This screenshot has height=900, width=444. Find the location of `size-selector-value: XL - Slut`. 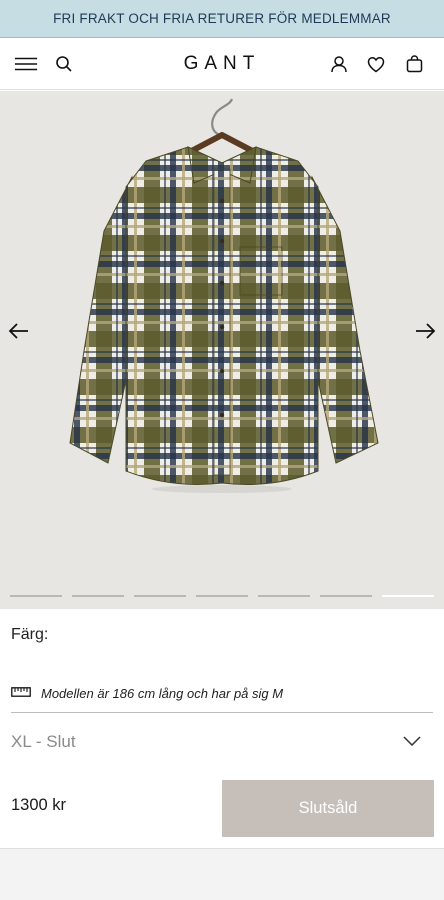

size-selector-value: XL - Slut is located at coordinates (43, 741).